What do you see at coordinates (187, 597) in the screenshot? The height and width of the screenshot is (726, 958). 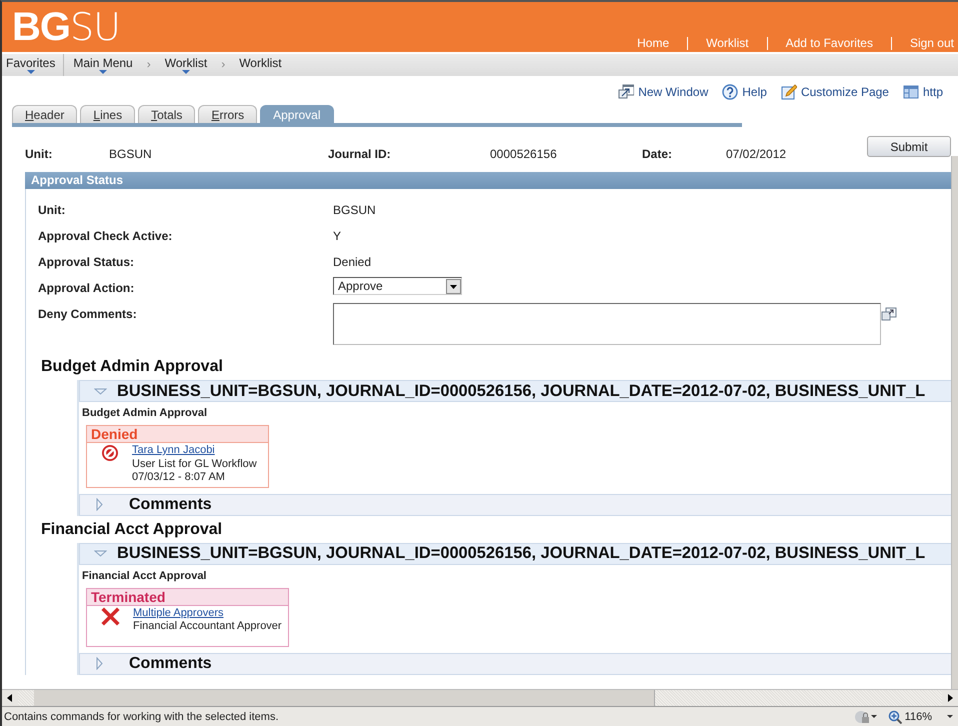 I see `status-label: Terminated` at bounding box center [187, 597].